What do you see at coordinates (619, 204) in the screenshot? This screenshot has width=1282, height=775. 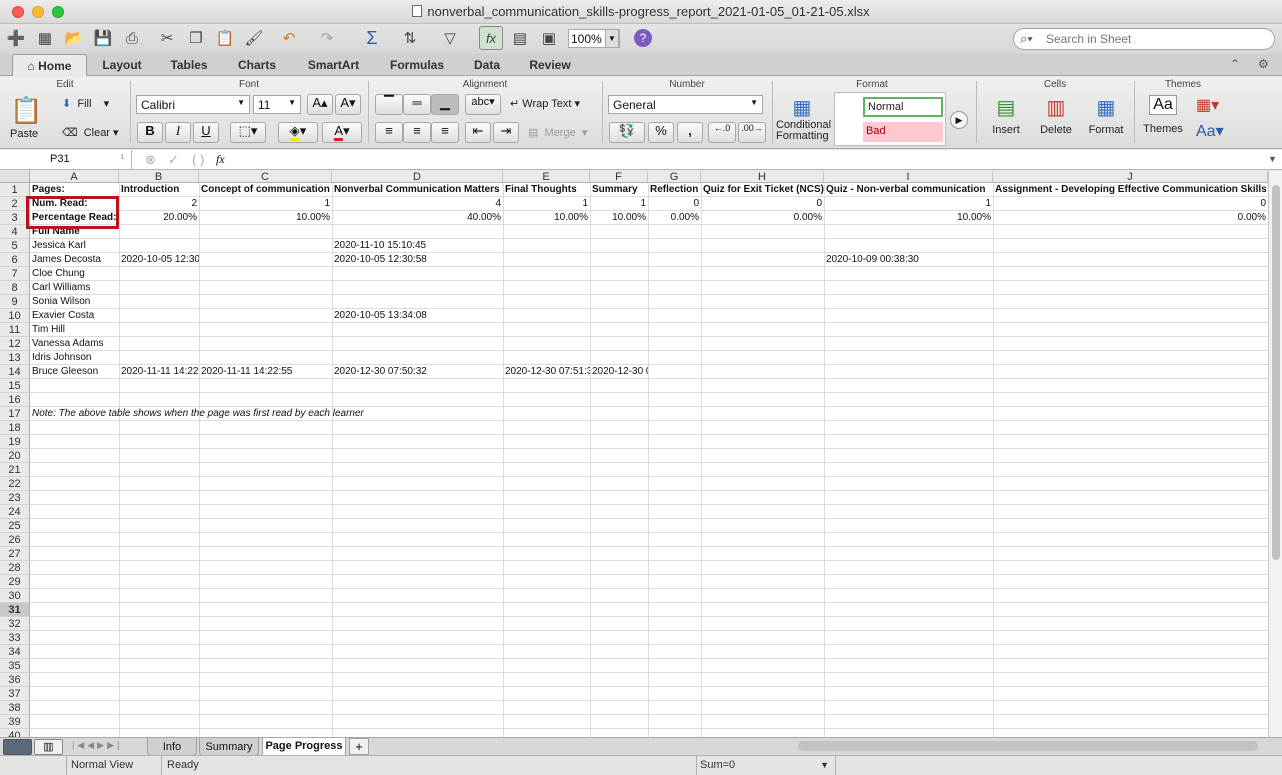 I see `cell-f2: 1` at bounding box center [619, 204].